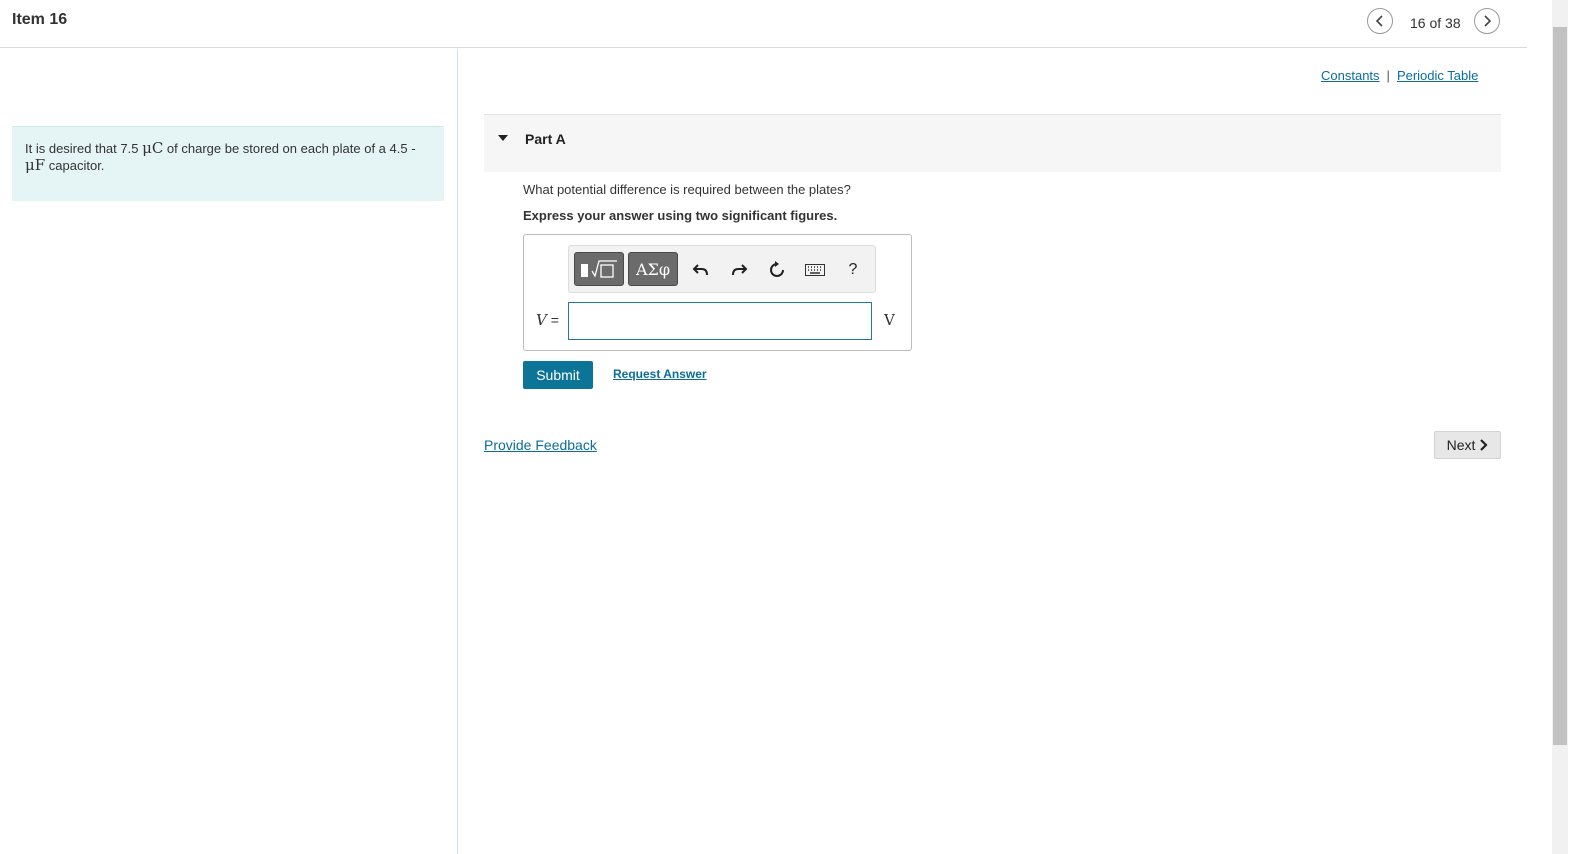 The height and width of the screenshot is (854, 1576). Describe the element at coordinates (653, 269) in the screenshot. I see `greek-symbols-button: ΑΣφ` at that location.